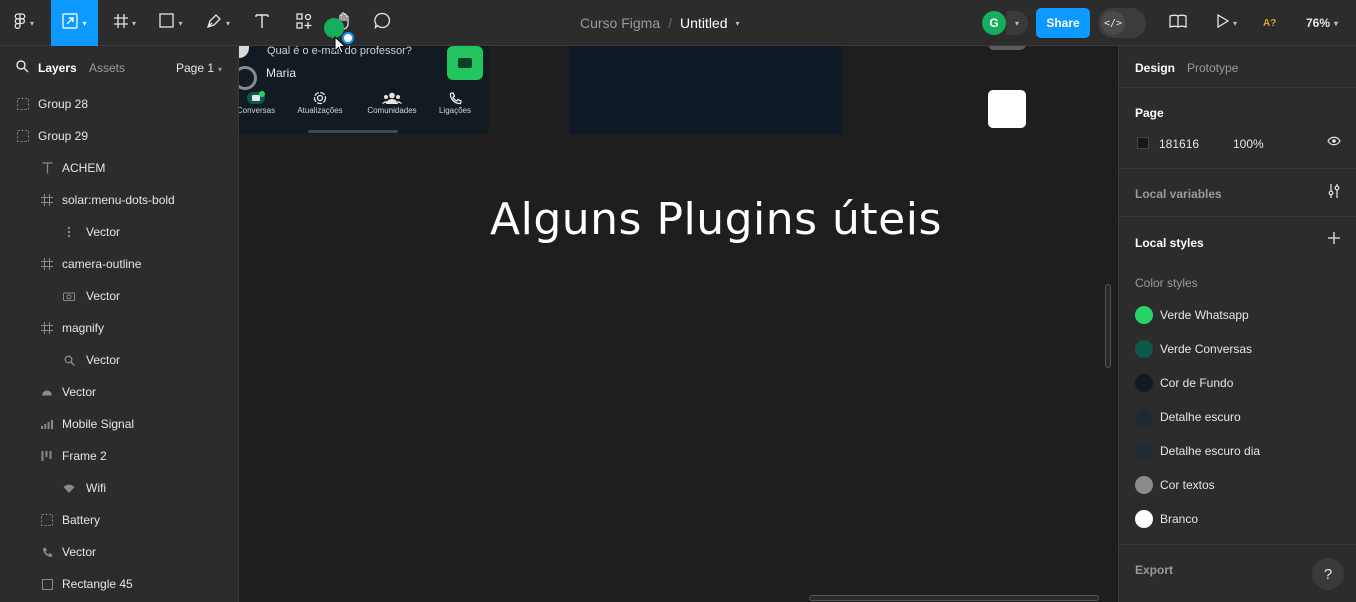  I want to click on color-style-row: Branco, so click(1166, 519).